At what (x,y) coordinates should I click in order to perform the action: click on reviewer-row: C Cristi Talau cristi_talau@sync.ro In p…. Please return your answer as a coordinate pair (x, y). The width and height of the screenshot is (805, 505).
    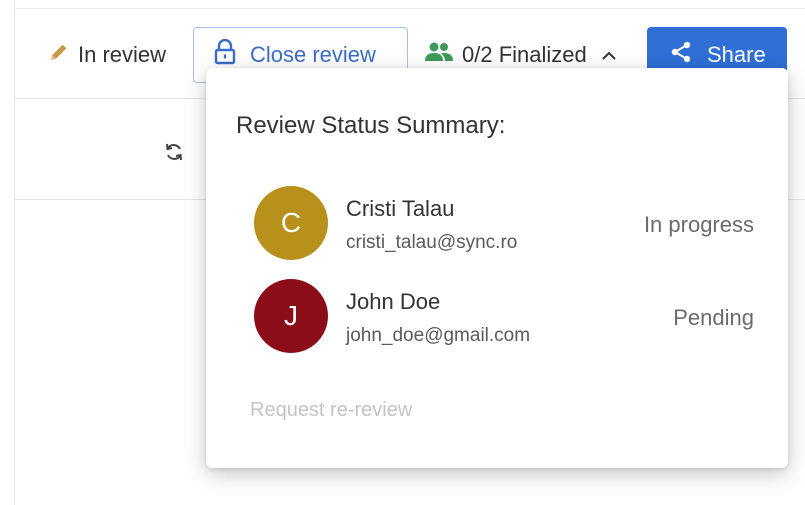
    Looking at the image, I should click on (504, 226).